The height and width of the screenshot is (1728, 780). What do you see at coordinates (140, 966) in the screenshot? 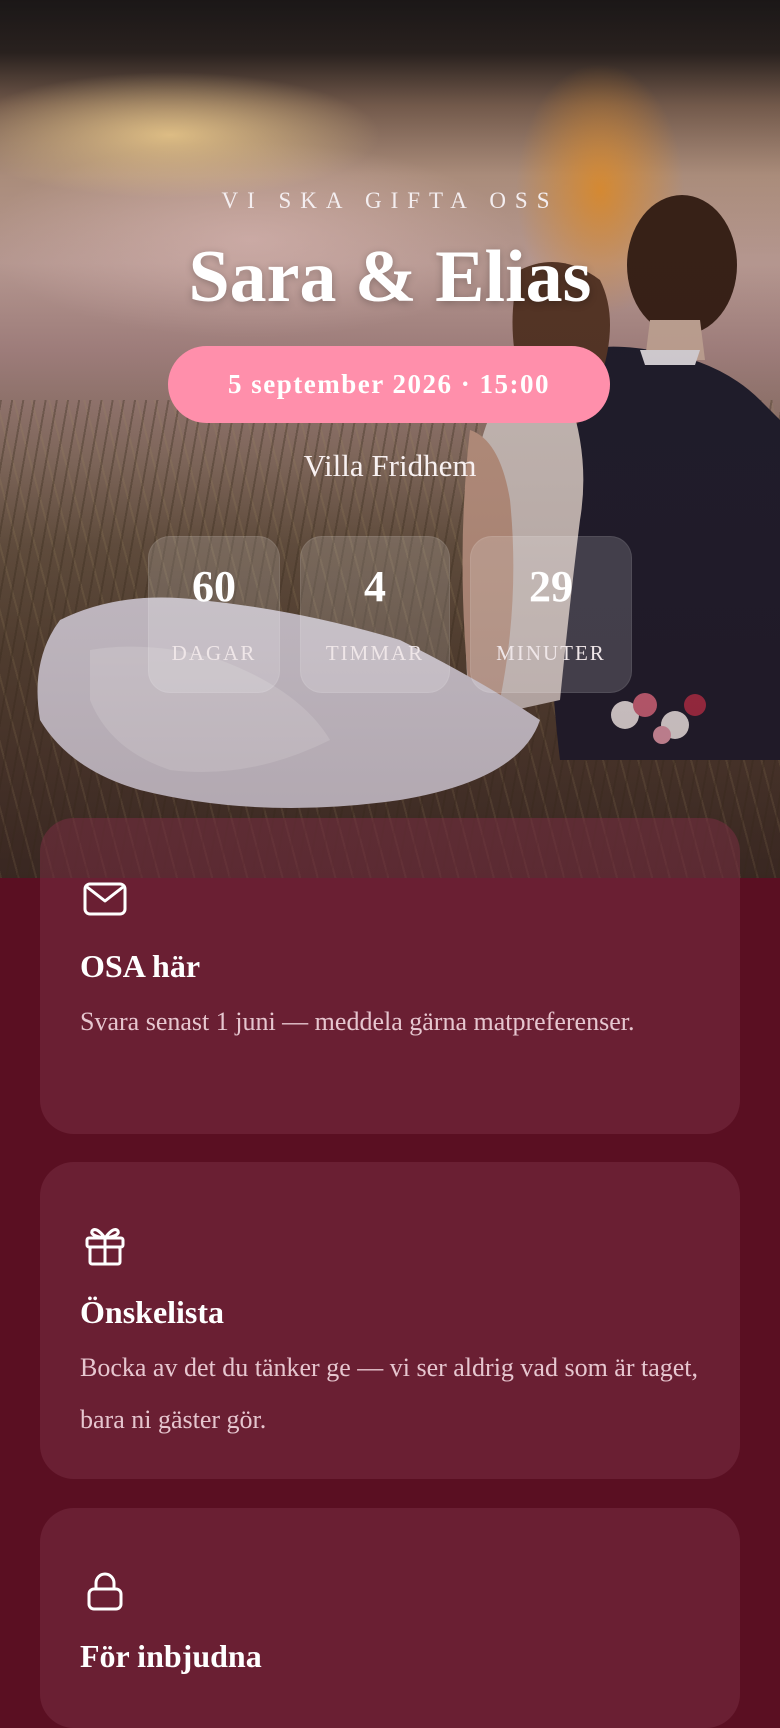
I see `rsvp-card-title: OSA här` at bounding box center [140, 966].